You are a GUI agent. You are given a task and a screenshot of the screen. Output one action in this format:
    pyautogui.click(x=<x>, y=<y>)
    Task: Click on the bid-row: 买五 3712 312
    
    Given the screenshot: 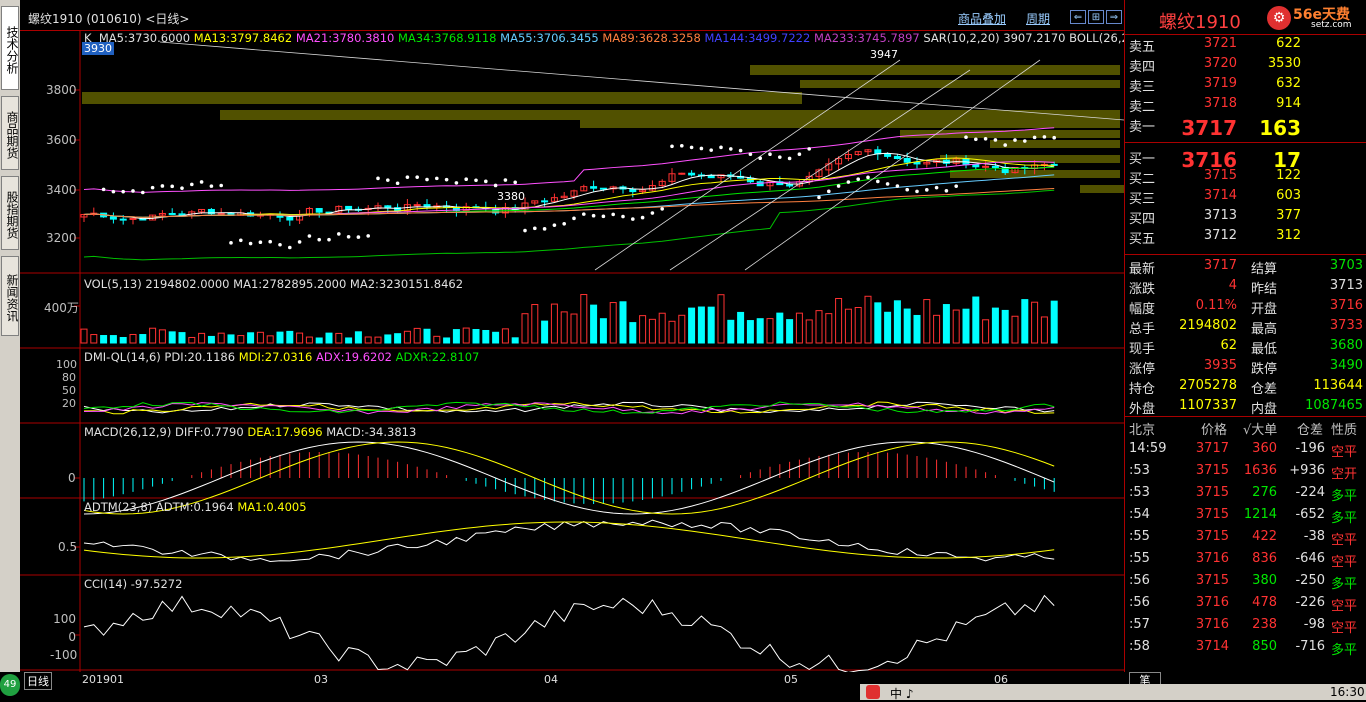 What is the action you would take?
    pyautogui.click(x=1215, y=237)
    